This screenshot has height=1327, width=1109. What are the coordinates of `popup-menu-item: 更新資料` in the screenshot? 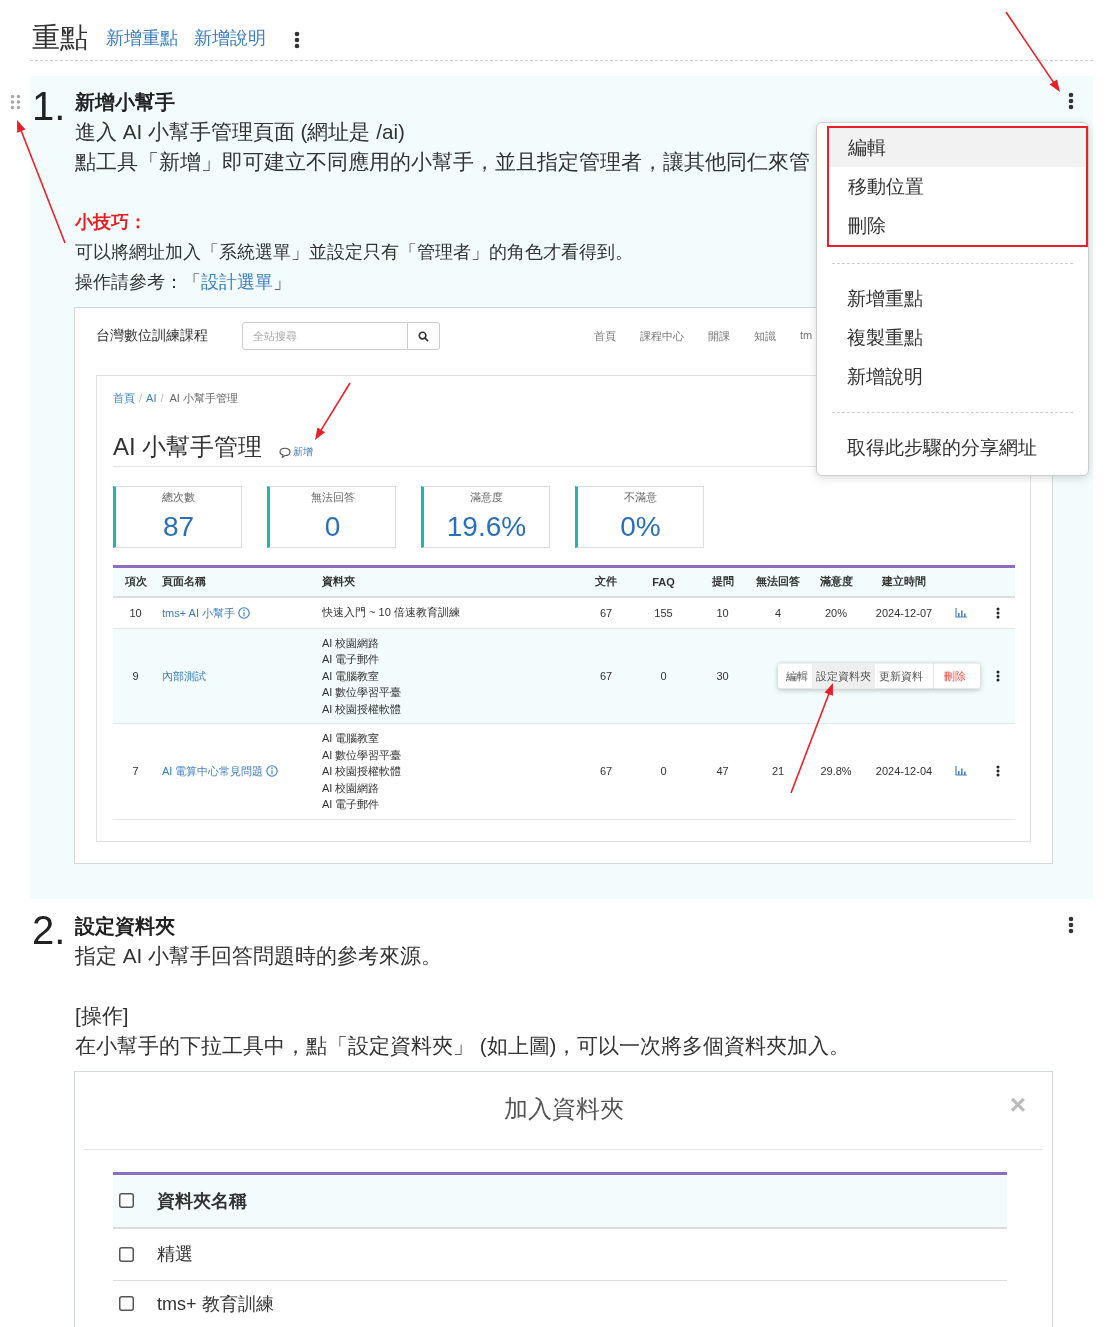 It's located at (901, 676).